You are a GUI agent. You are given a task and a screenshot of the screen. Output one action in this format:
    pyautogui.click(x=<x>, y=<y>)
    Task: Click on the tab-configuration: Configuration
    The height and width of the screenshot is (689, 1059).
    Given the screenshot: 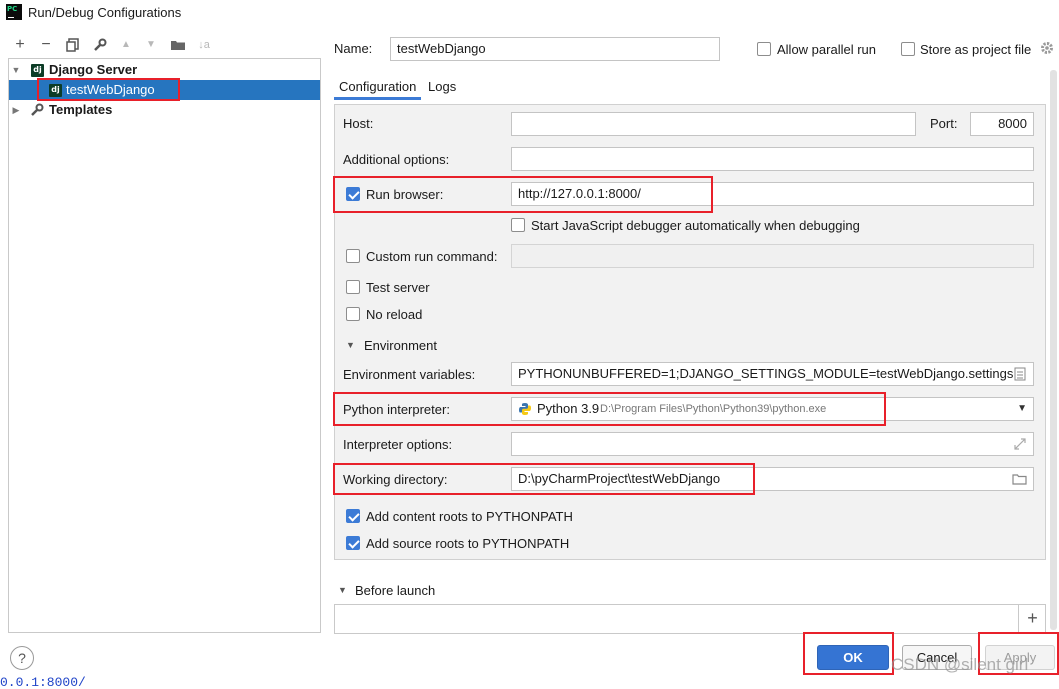 What is the action you would take?
    pyautogui.click(x=377, y=86)
    